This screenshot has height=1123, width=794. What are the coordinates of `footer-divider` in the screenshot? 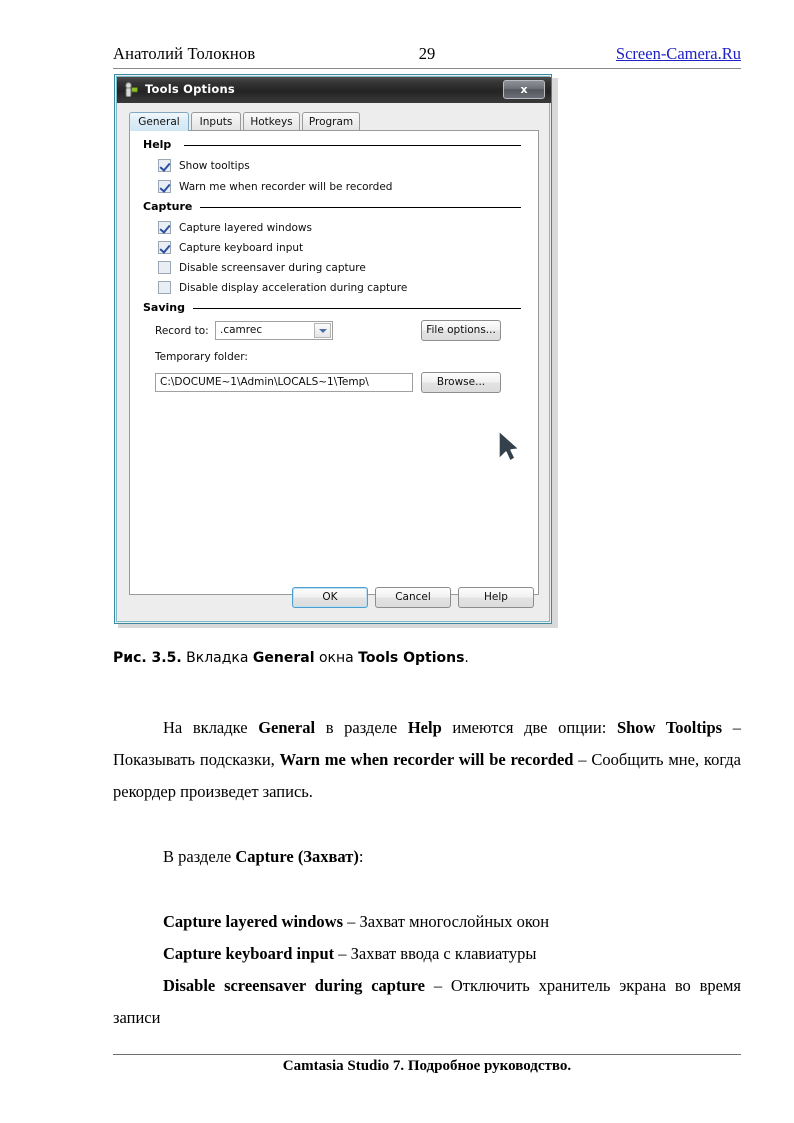 It's located at (427, 1054).